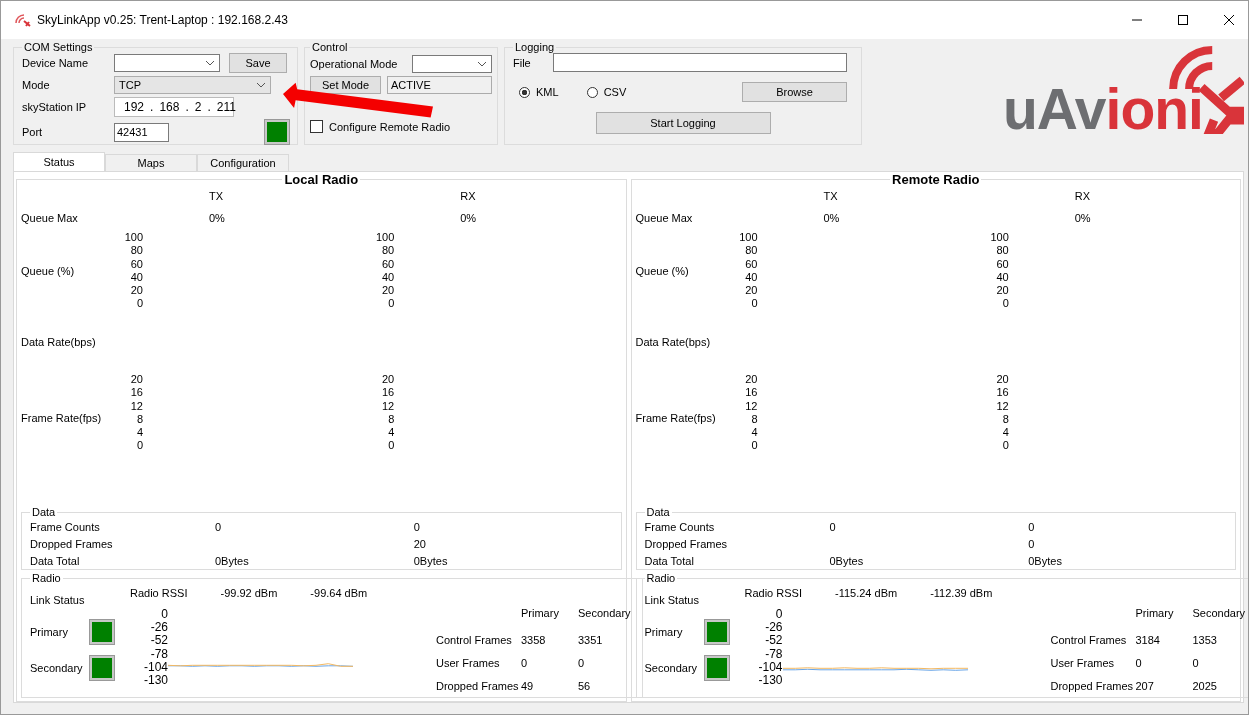  I want to click on window-title: SkyLinkApp v0.25: Trent-Laptop : 192.168.2.43, so click(162, 20).